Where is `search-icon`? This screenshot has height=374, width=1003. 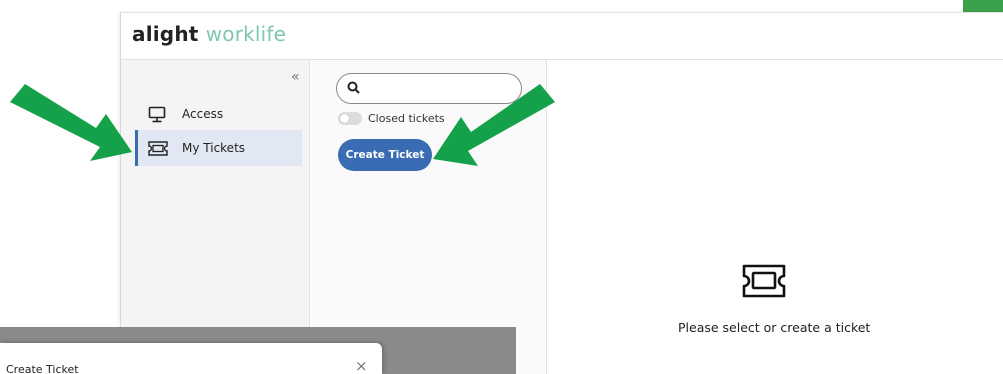 search-icon is located at coordinates (353, 88).